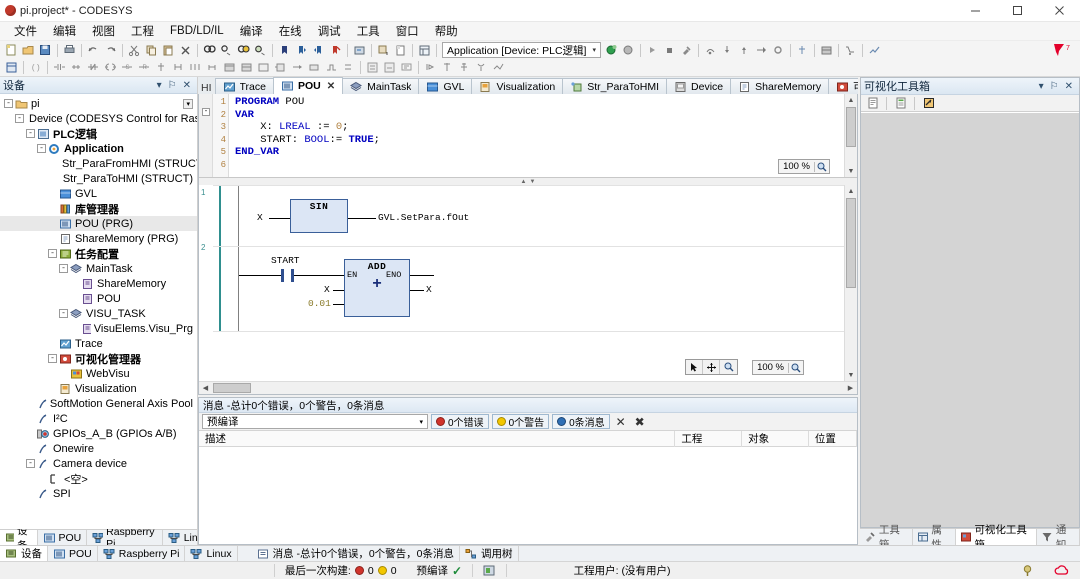 Image resolution: width=1080 pixels, height=579 pixels. I want to click on rtab-properties: 属性, so click(934, 537).